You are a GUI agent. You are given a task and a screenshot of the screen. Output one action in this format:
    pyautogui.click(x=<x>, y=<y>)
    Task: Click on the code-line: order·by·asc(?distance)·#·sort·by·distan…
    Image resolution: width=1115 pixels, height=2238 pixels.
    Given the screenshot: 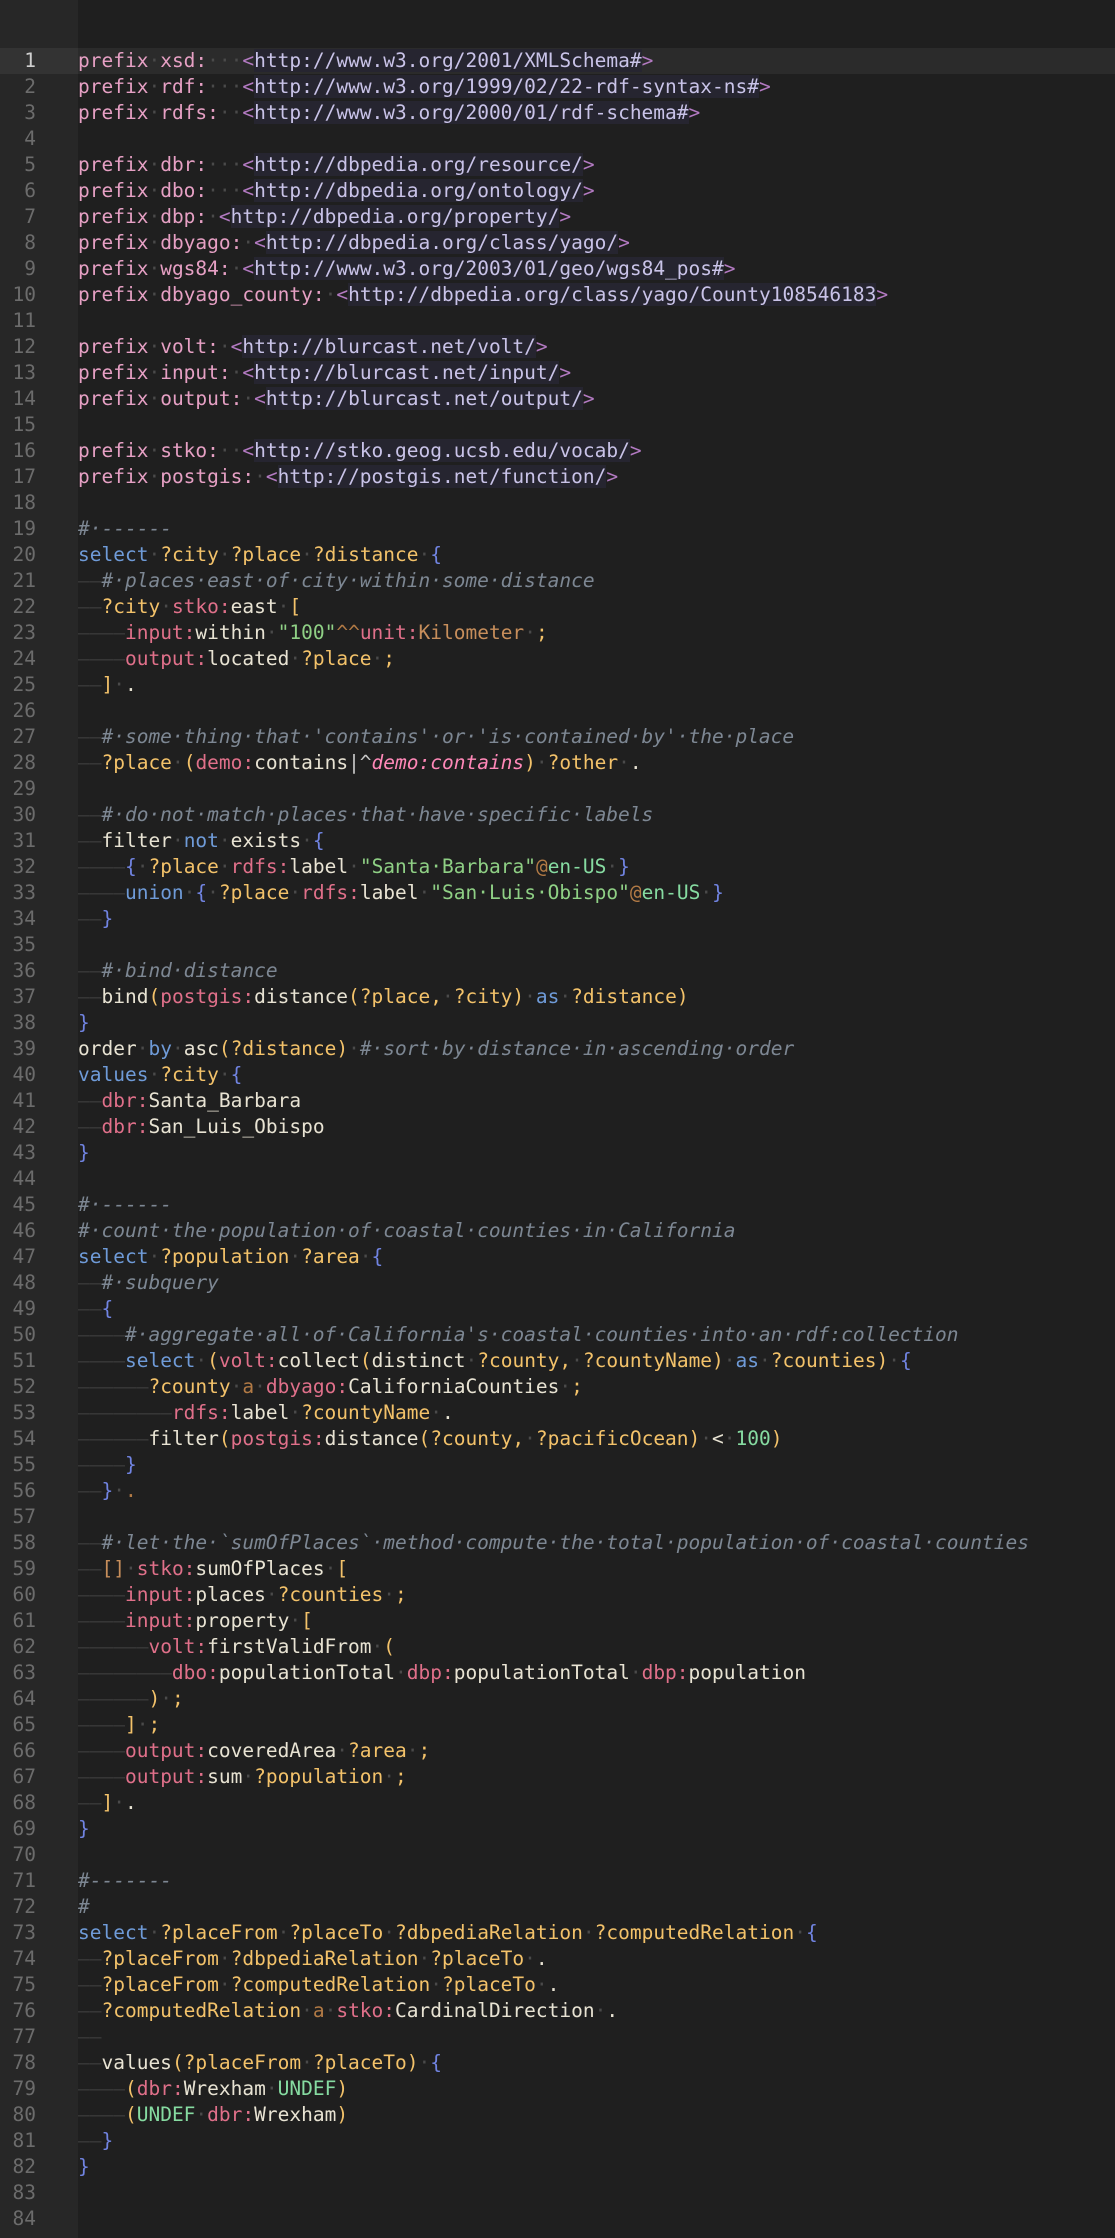 What is the action you would take?
    pyautogui.click(x=596, y=1049)
    